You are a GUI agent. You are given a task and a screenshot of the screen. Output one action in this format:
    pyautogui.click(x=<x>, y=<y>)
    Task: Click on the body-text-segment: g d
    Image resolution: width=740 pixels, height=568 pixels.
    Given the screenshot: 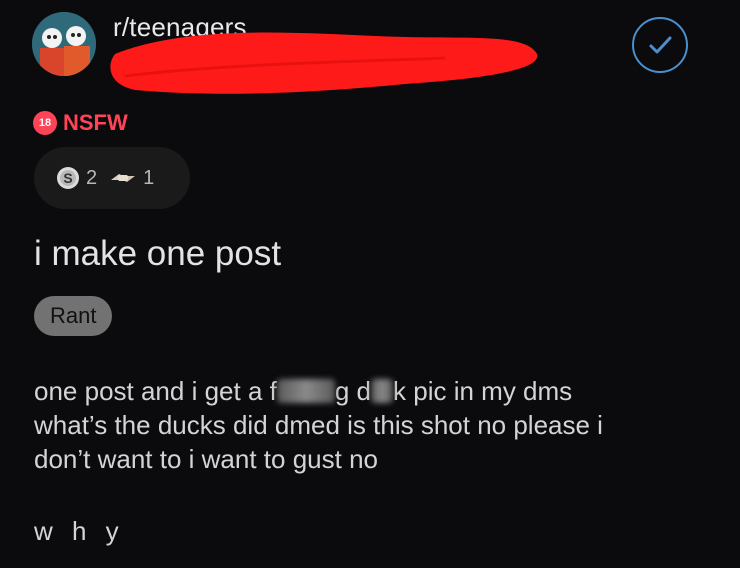 What is the action you would take?
    pyautogui.click(x=353, y=391)
    